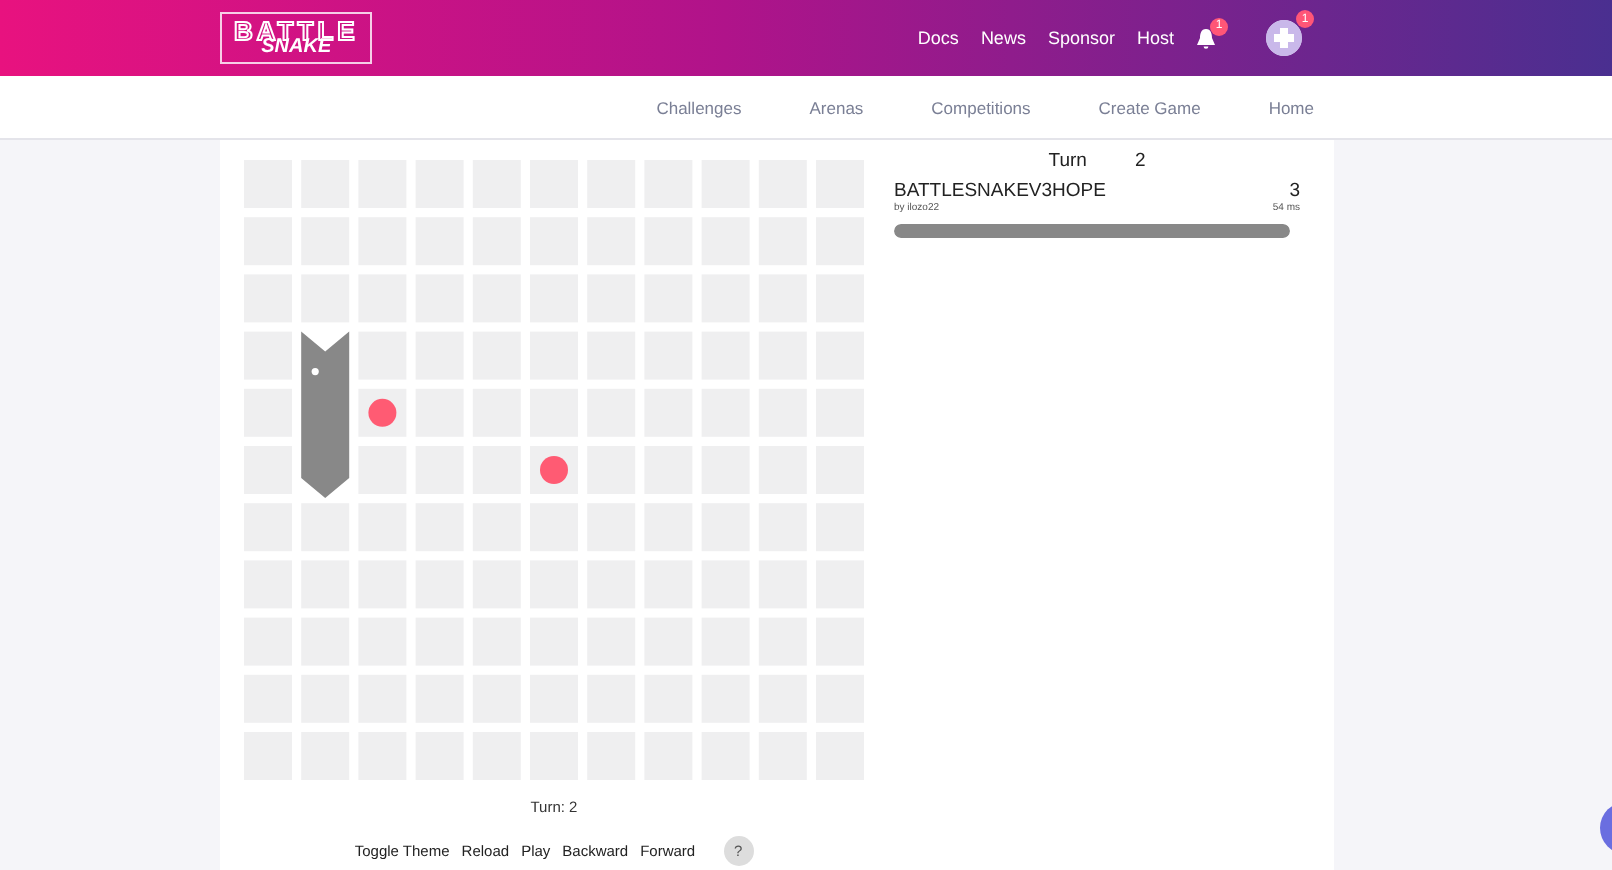  What do you see at coordinates (1206, 38) in the screenshot?
I see `bell-icon` at bounding box center [1206, 38].